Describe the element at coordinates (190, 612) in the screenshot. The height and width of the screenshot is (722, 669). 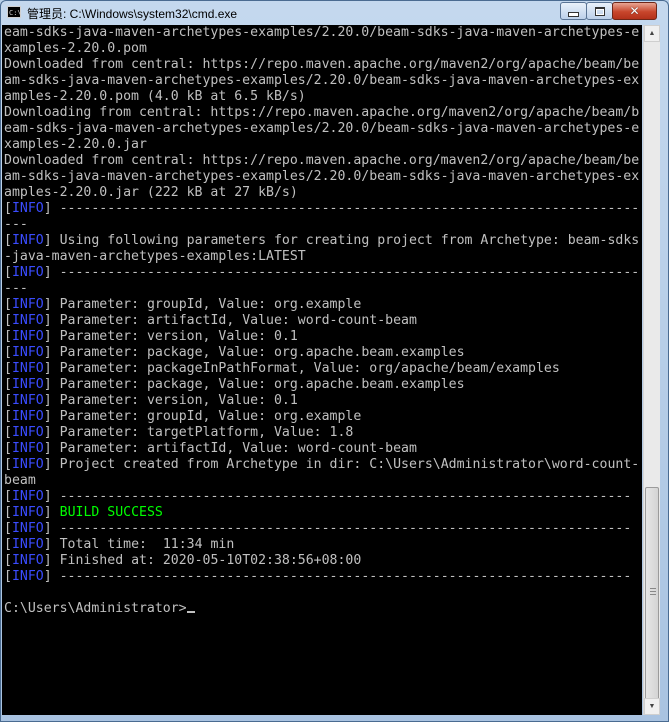
I see `text-cursor` at that location.